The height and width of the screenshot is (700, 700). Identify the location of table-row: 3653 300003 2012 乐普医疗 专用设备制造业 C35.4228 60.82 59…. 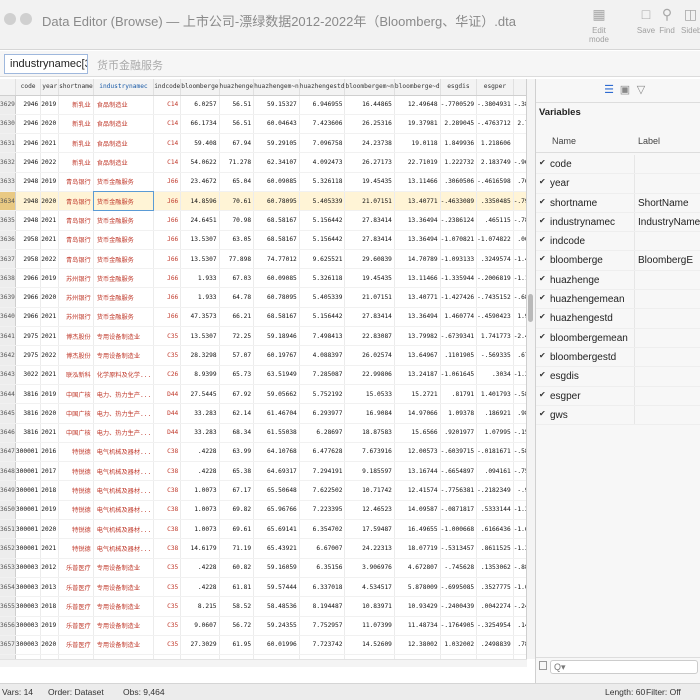
(263, 568).